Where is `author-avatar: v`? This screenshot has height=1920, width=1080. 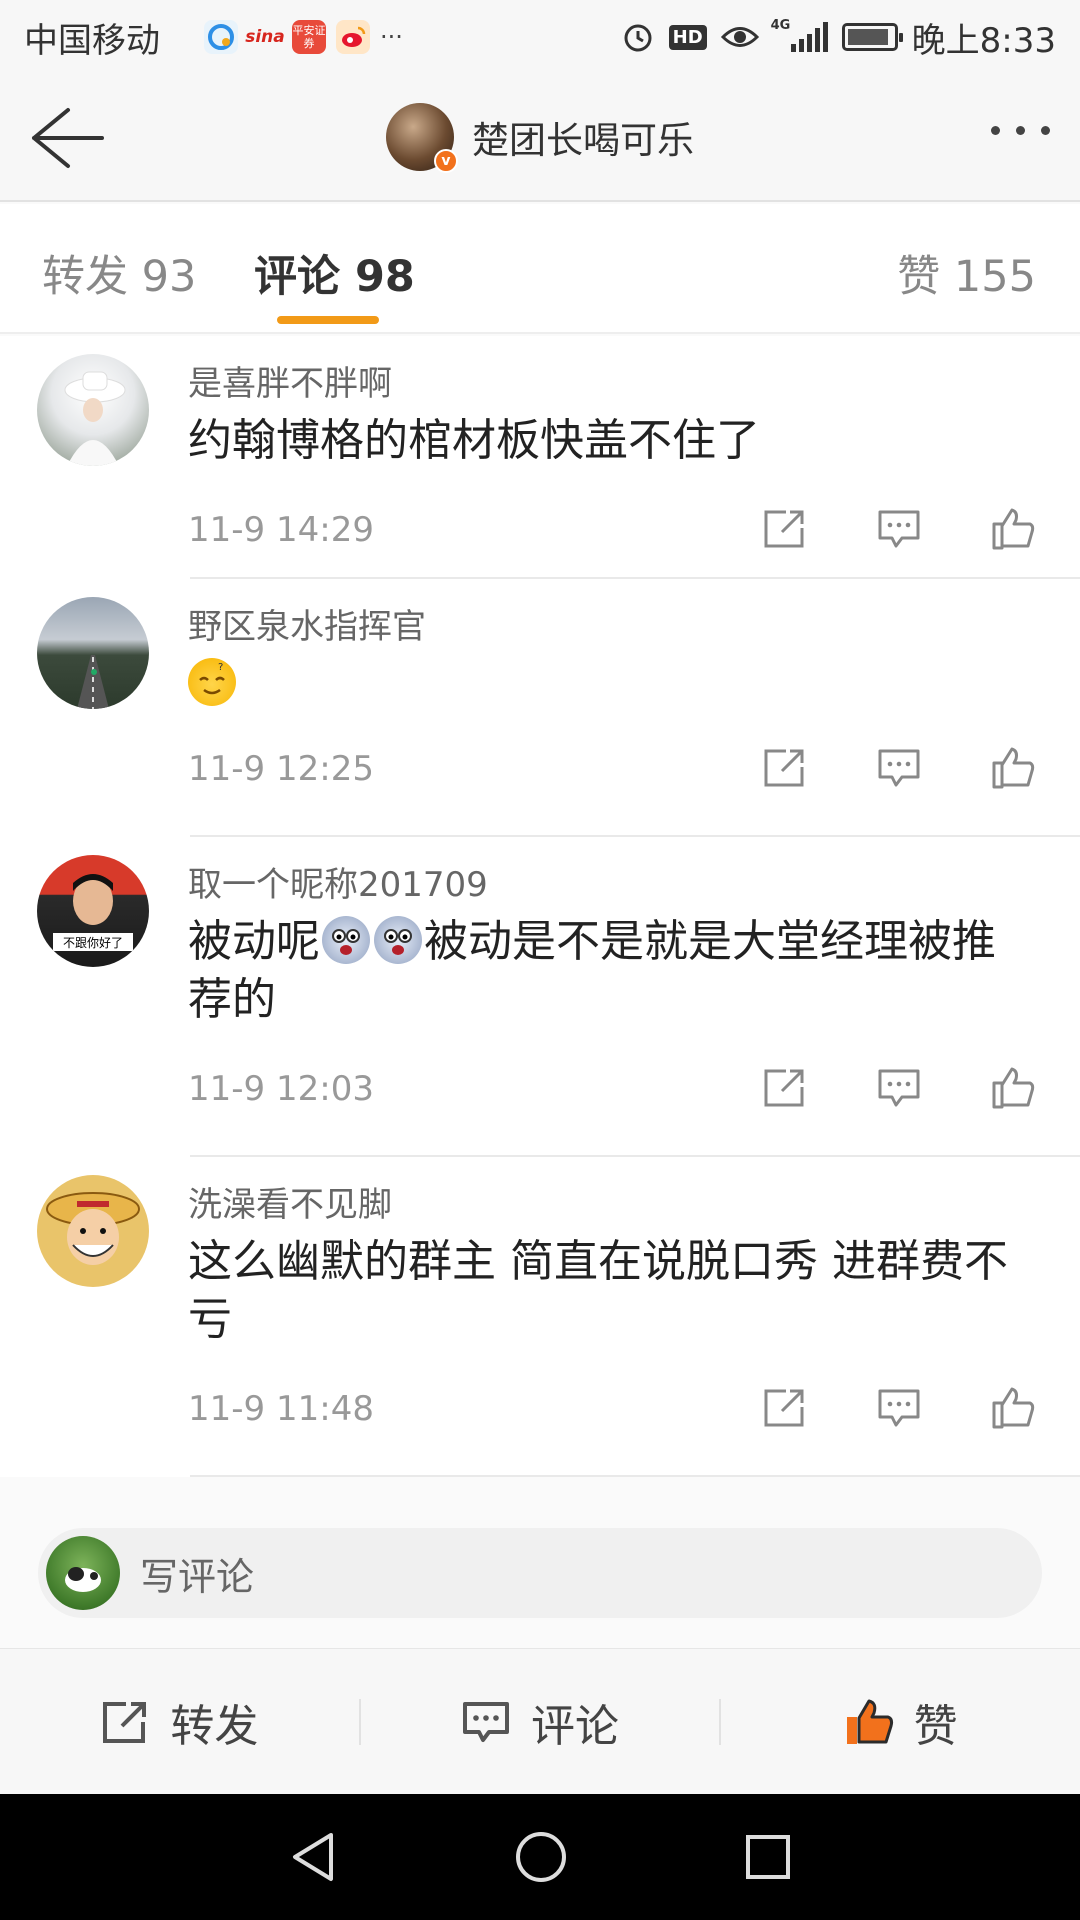
author-avatar: v is located at coordinates (422, 138).